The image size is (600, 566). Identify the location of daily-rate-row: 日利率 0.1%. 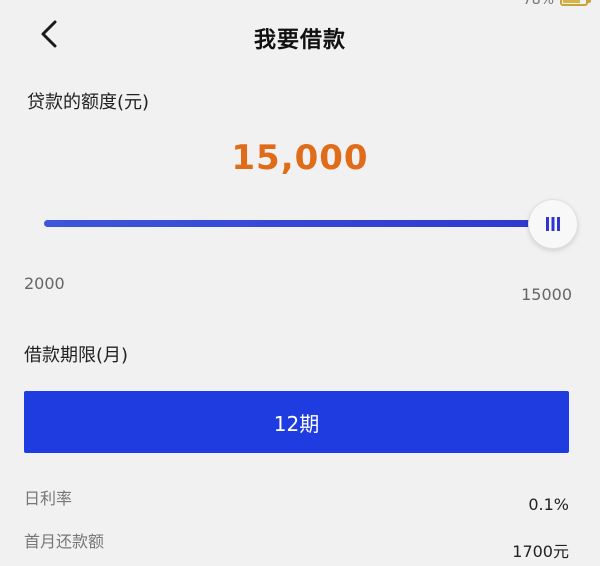
(296, 499).